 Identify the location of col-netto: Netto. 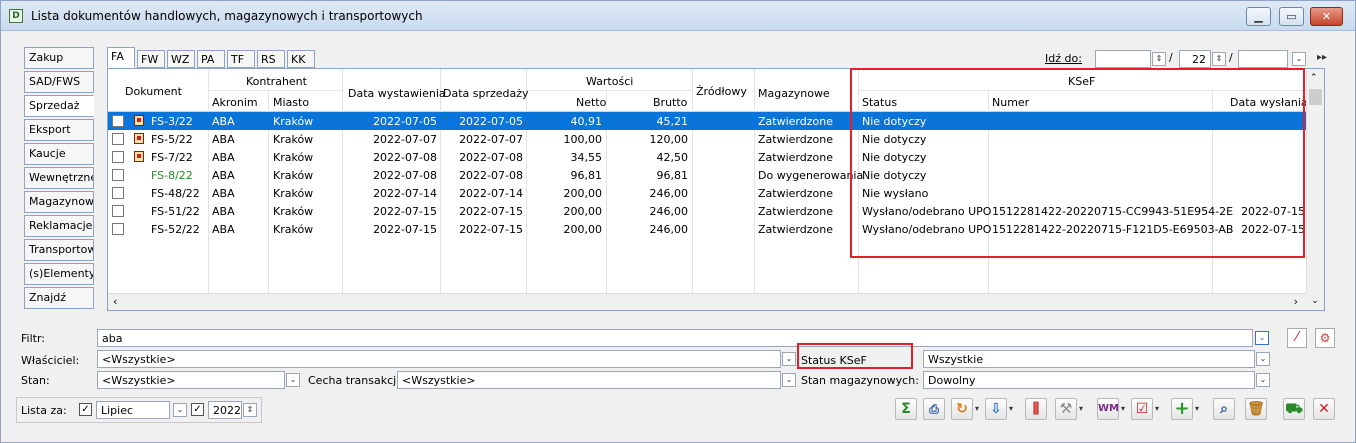
(591, 102).